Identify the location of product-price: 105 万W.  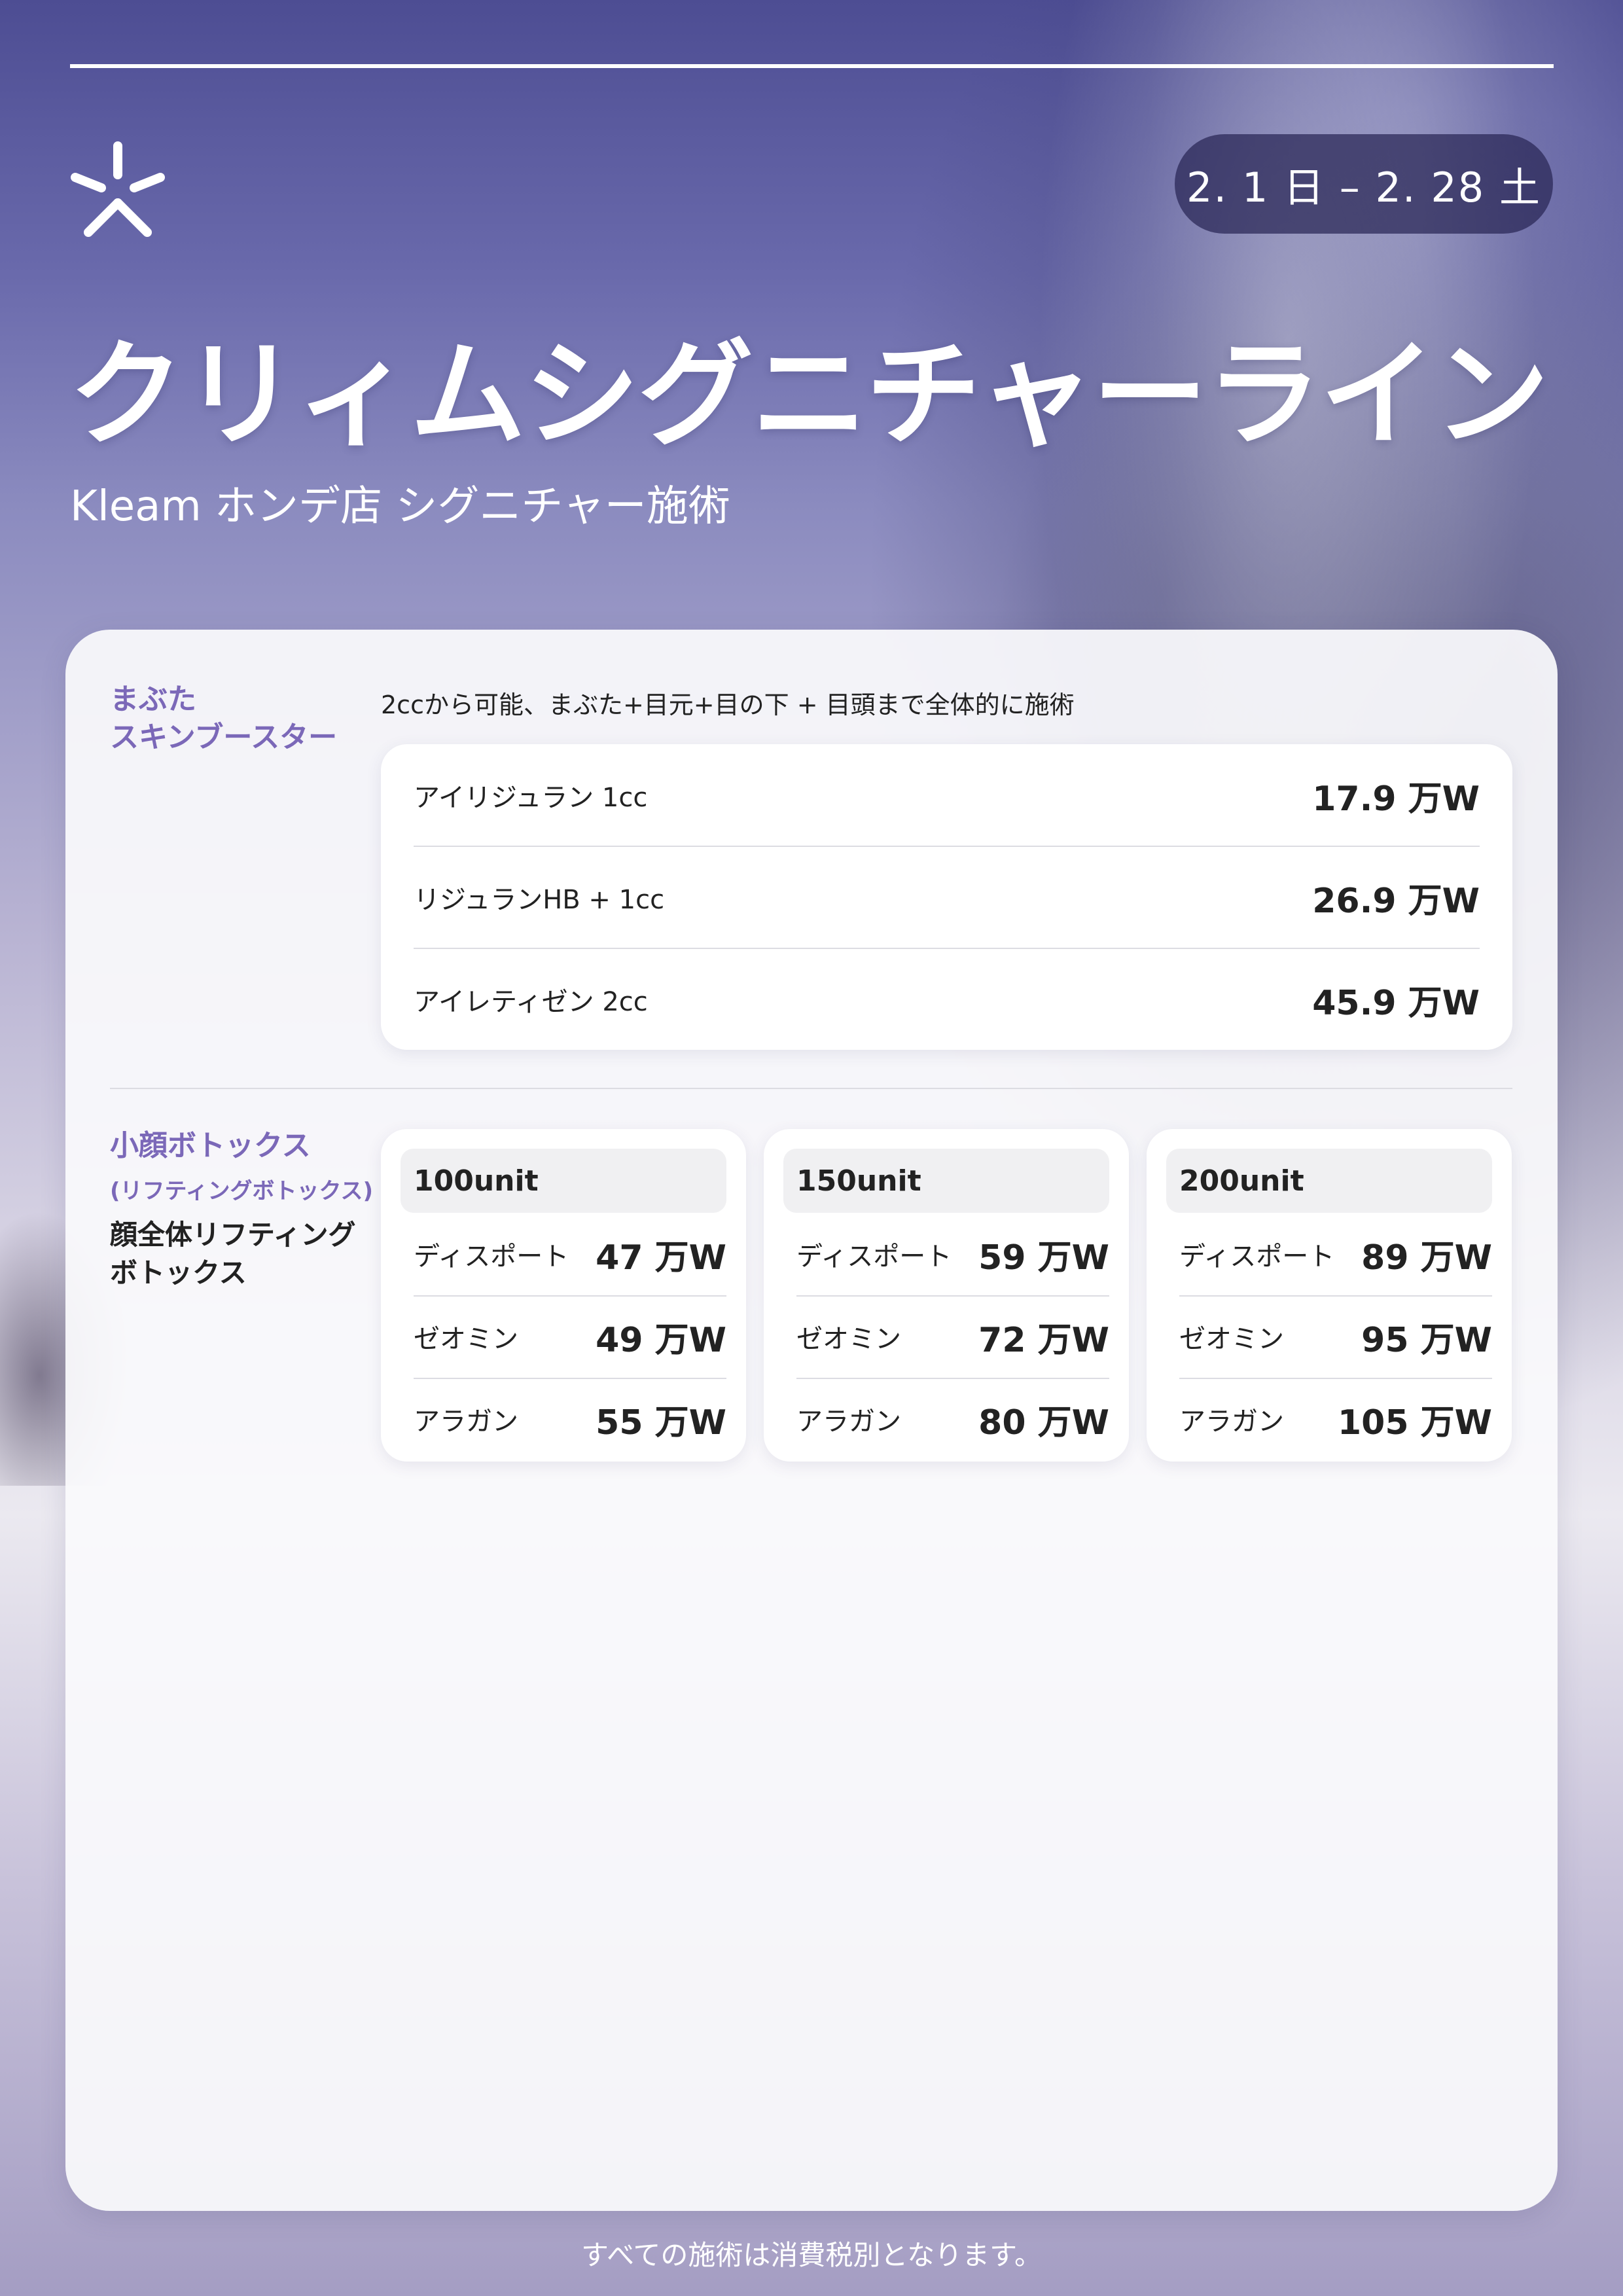
(1414, 1423).